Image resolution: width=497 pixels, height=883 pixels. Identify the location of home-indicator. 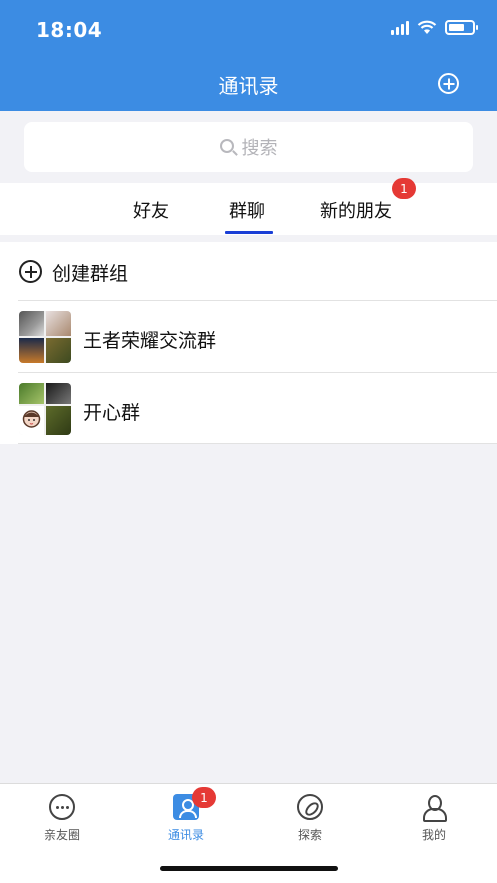
(249, 868).